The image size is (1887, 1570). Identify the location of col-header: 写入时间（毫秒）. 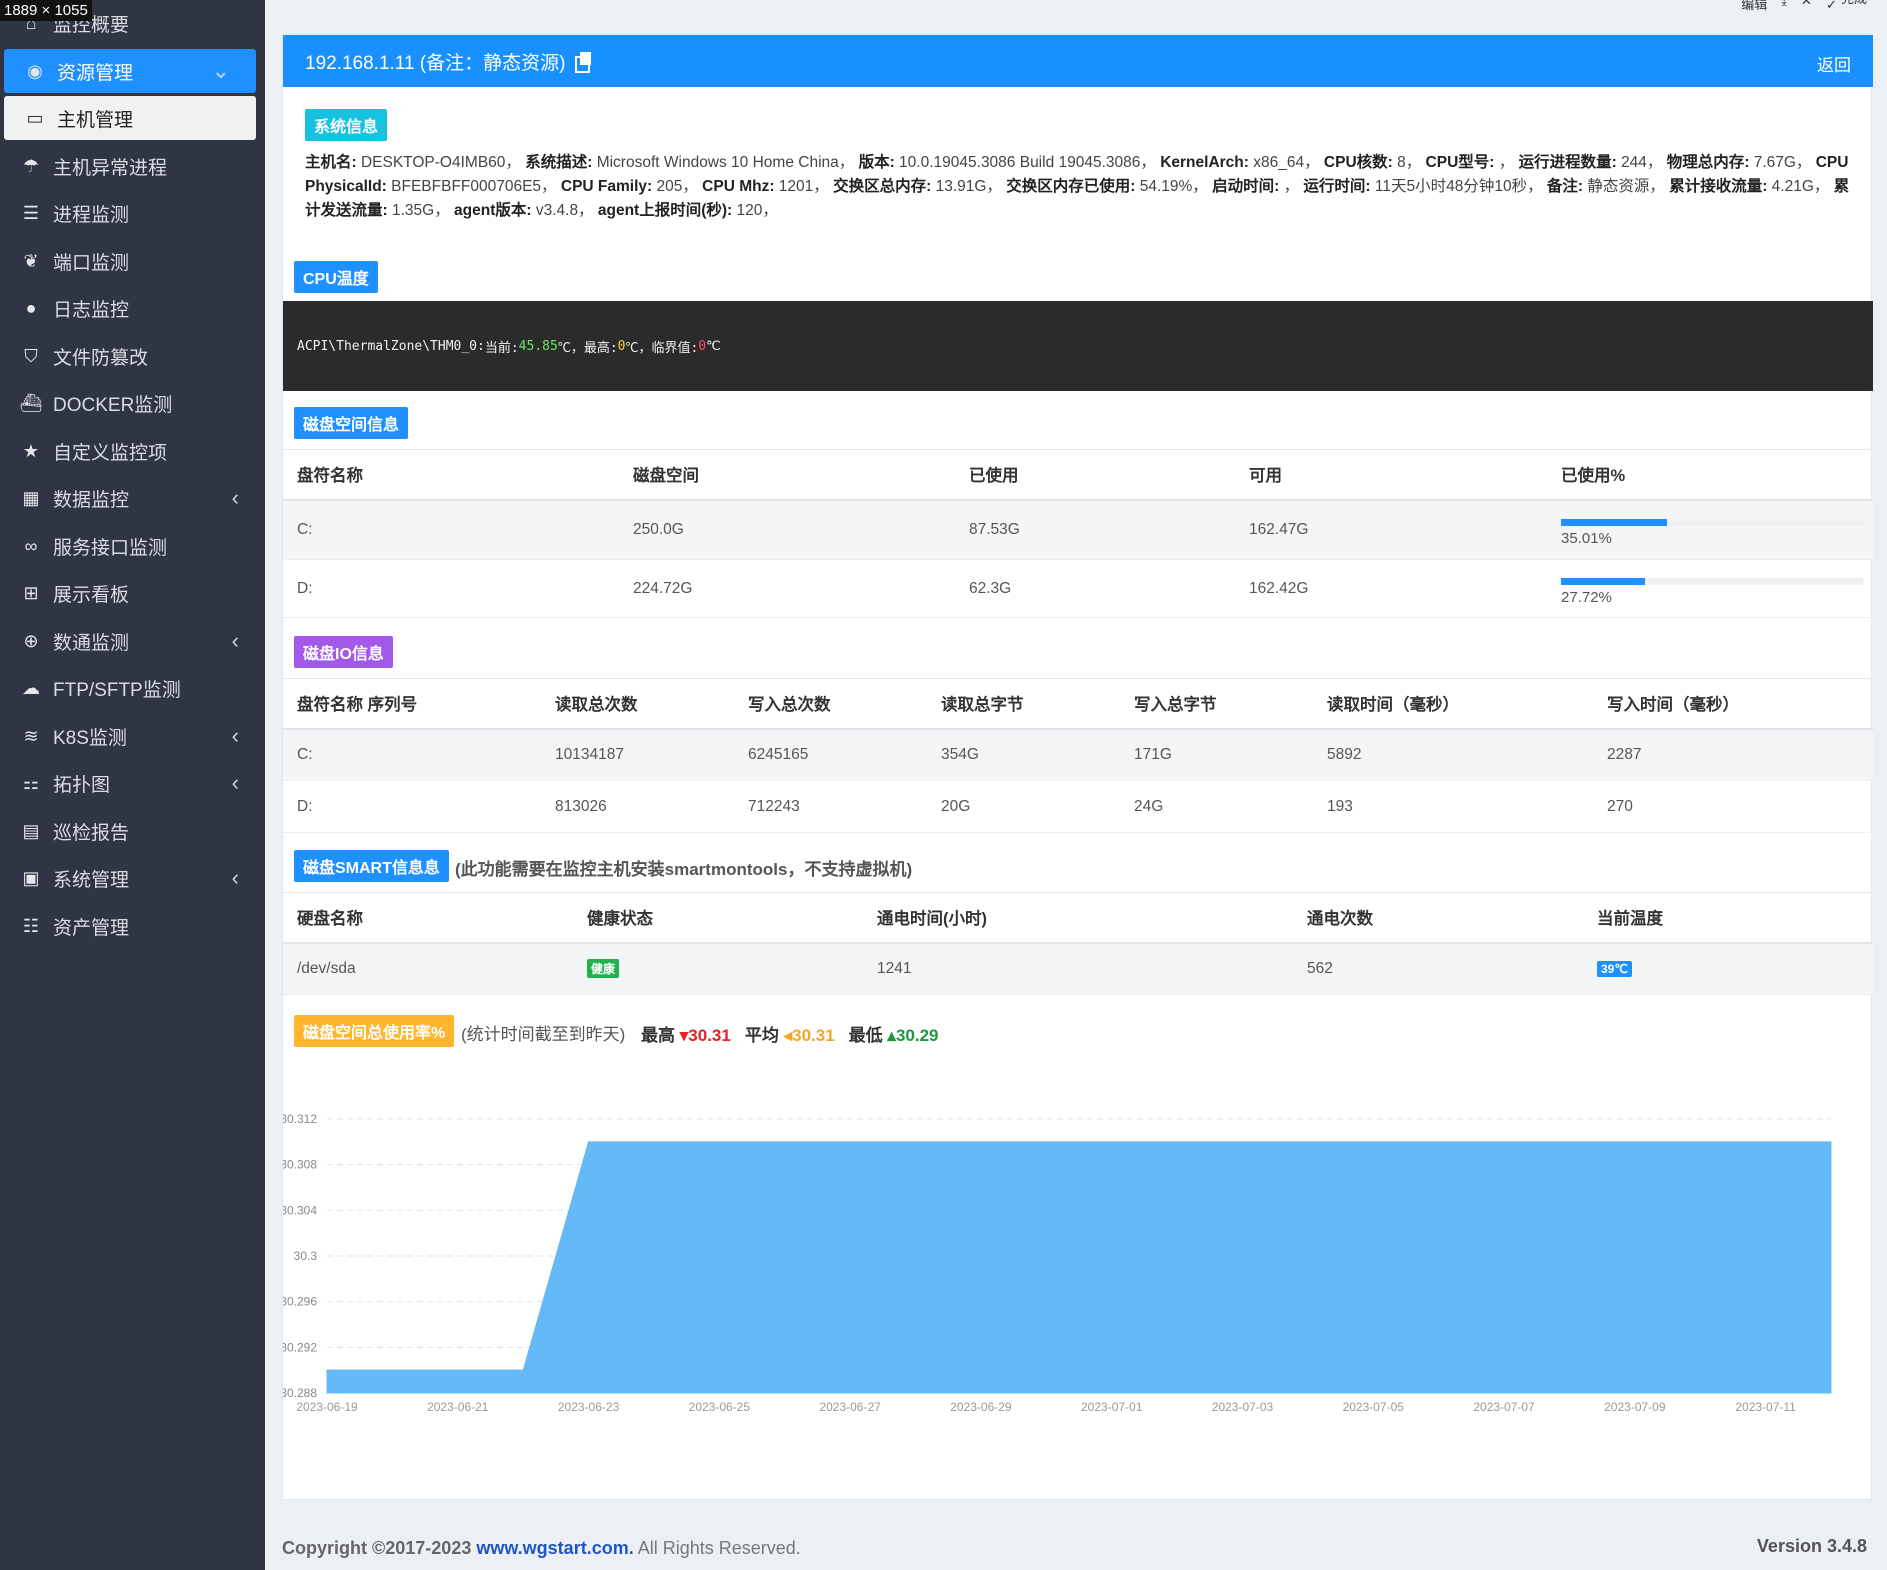
(1733, 704).